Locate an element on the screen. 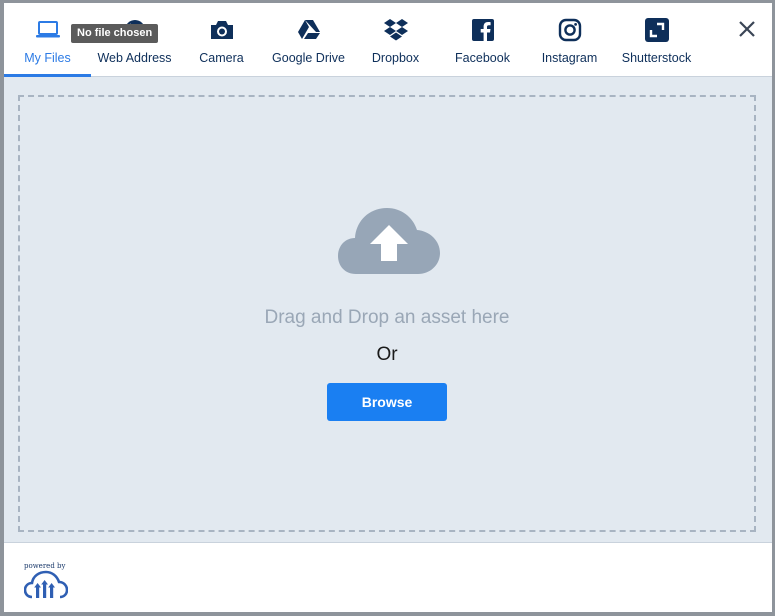 Image resolution: width=775 pixels, height=616 pixels. footer: powered by is located at coordinates (388, 577).